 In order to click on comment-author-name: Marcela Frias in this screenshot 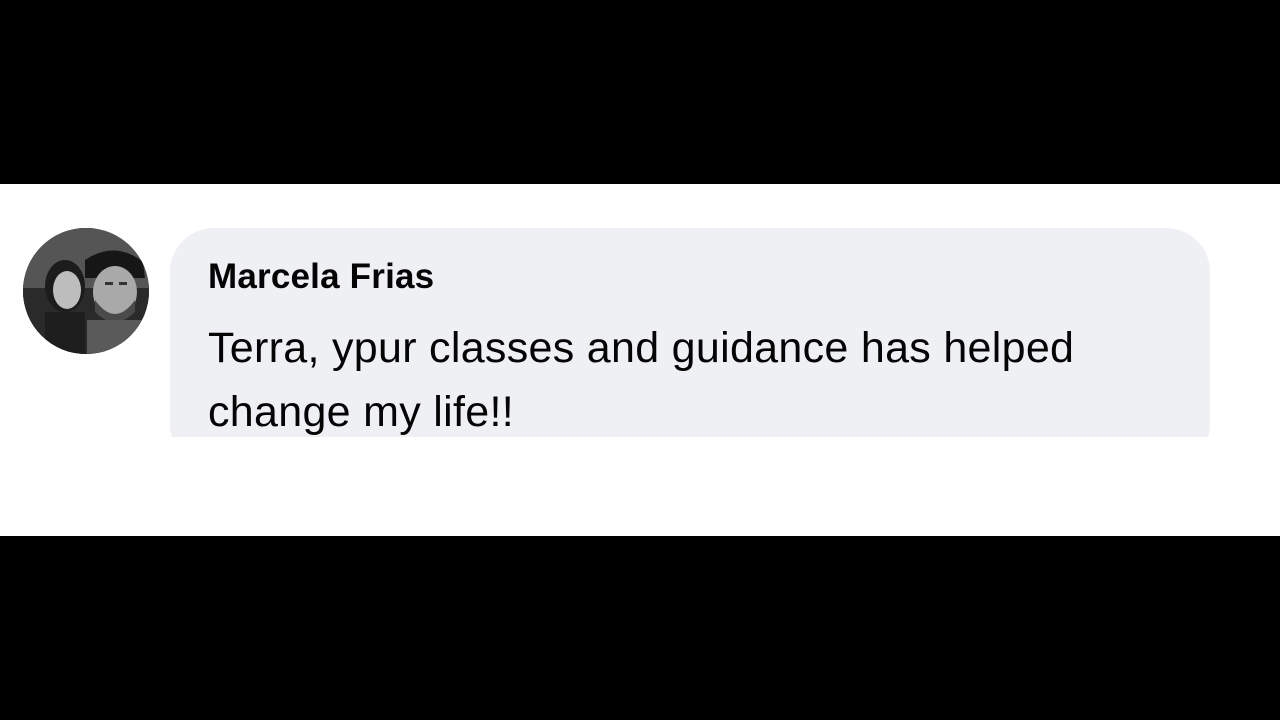, I will do `click(321, 277)`.